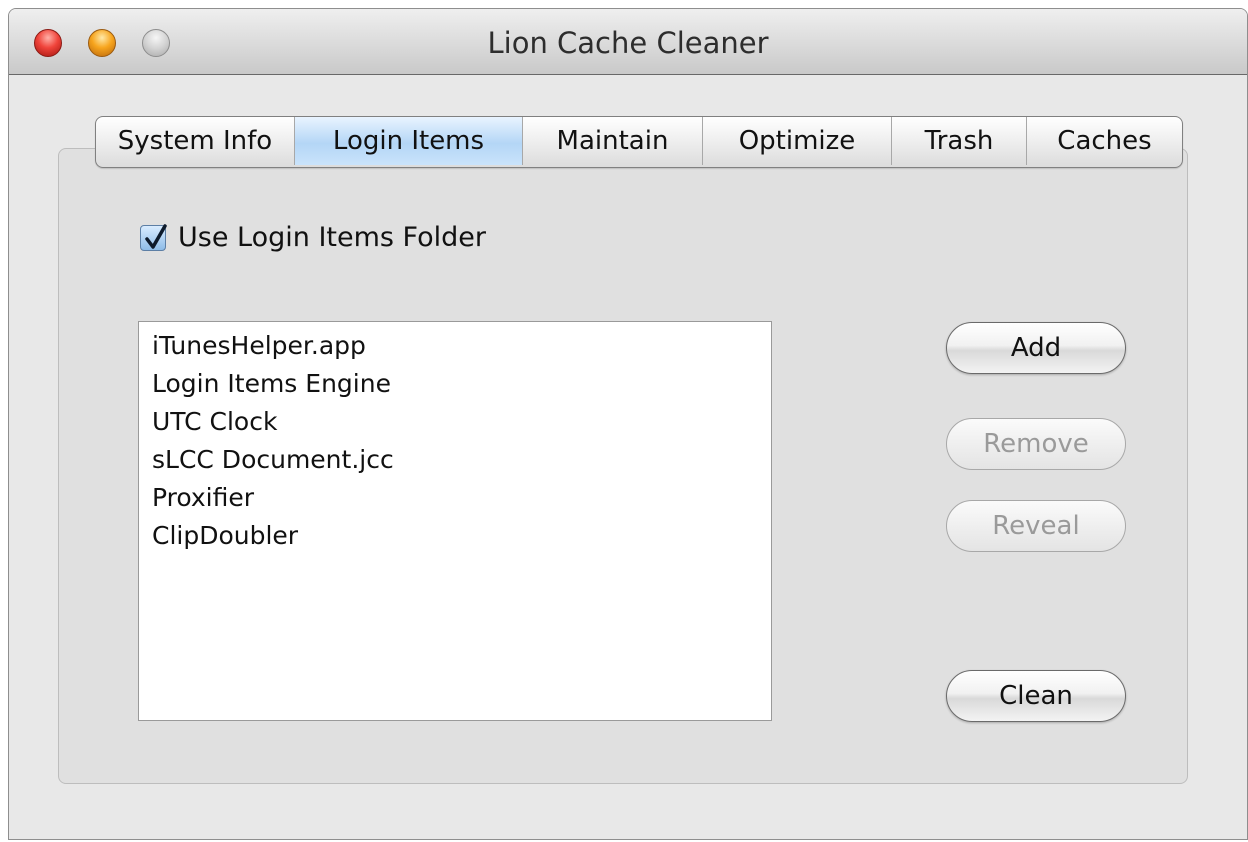  Describe the element at coordinates (461, 498) in the screenshot. I see `list-item: Proxifier` at that location.